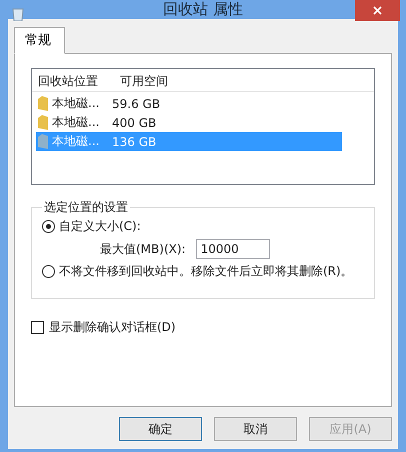 The width and height of the screenshot is (406, 452). What do you see at coordinates (189, 103) in the screenshot?
I see `list-row: 本地磁... 59.6 GB` at bounding box center [189, 103].